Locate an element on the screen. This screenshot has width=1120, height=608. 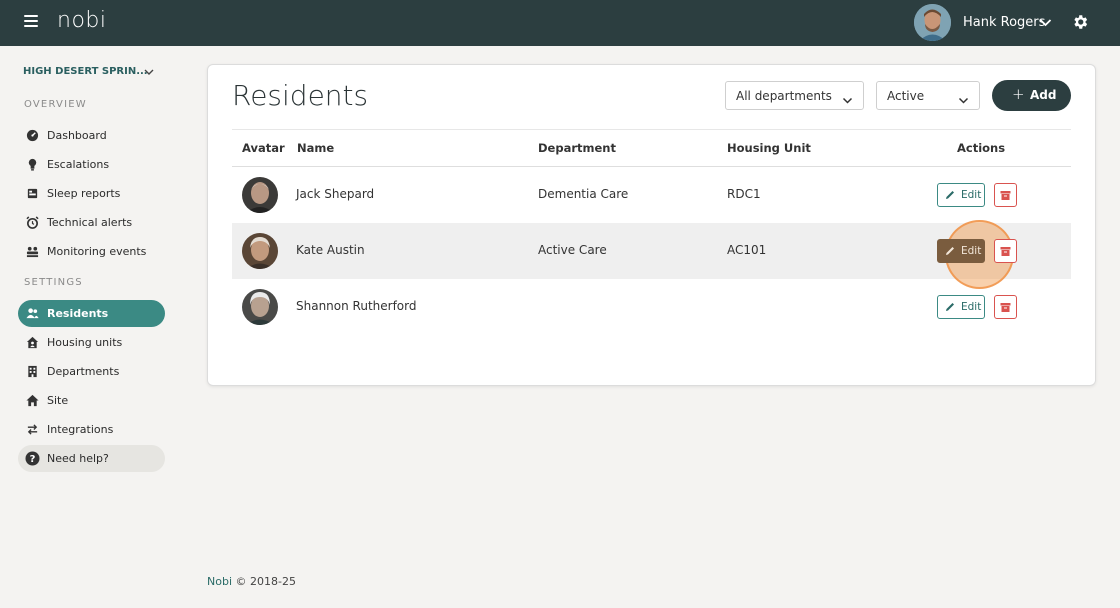
sidebar-item-label: Sleep reports is located at coordinates (84, 193).